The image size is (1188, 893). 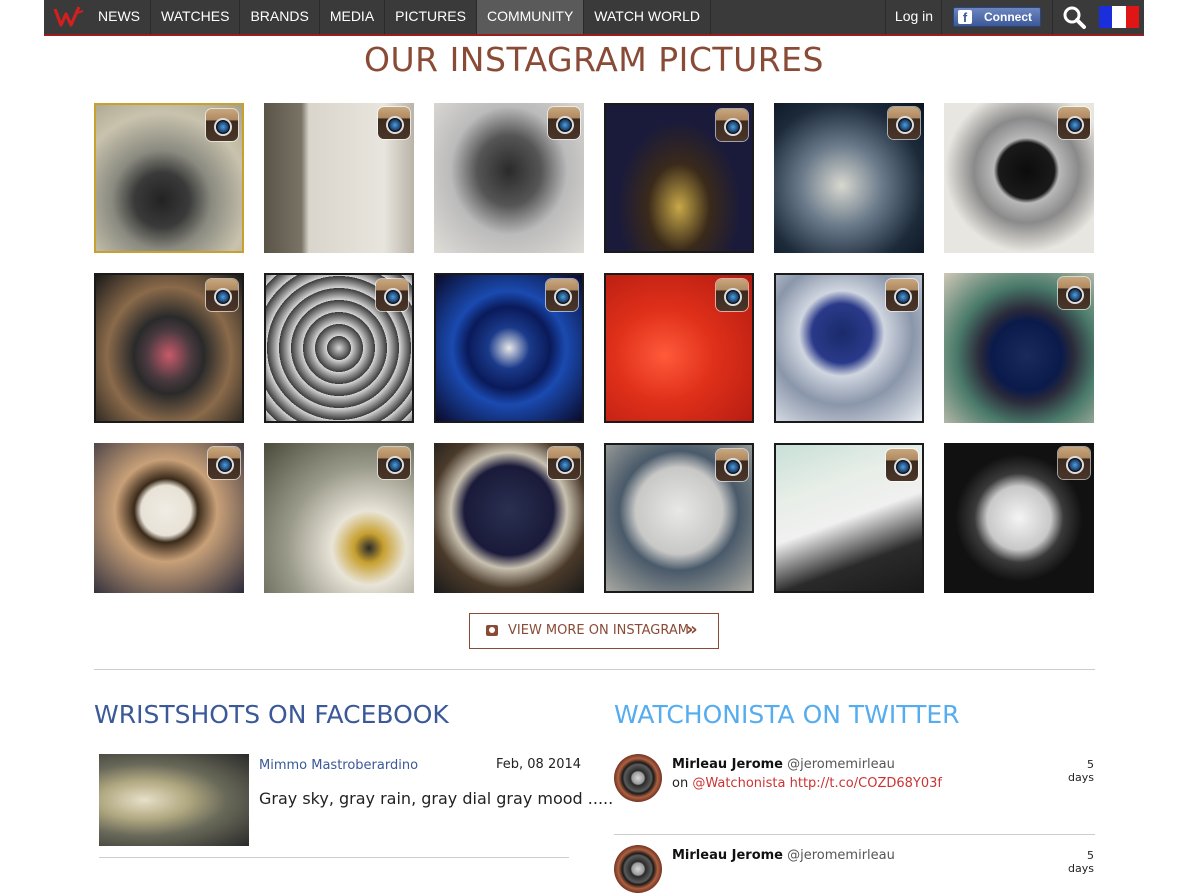 I want to click on facebook-connect-button: f Connect, so click(x=997, y=17).